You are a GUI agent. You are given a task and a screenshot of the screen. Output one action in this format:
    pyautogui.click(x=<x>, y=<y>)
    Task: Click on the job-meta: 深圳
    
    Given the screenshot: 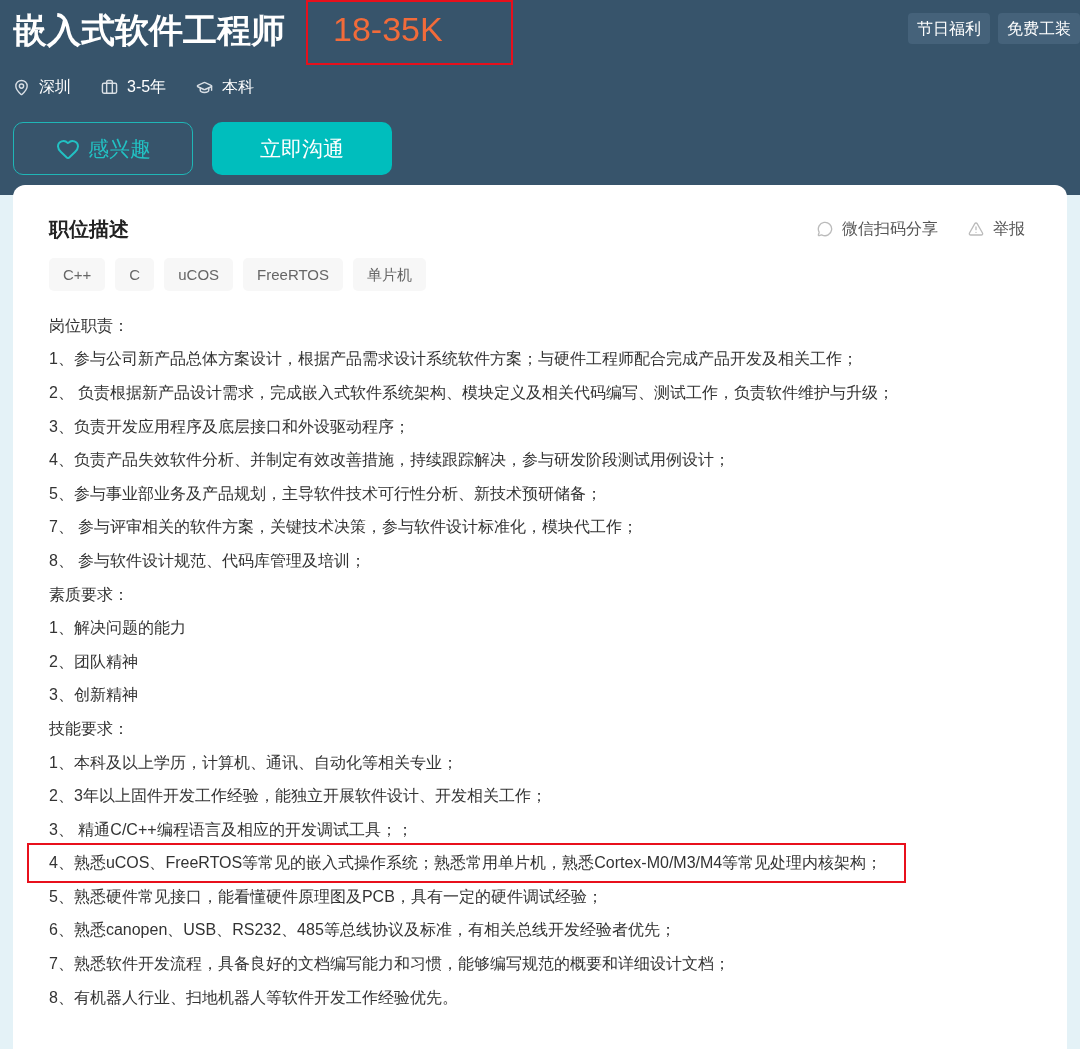 What is the action you would take?
    pyautogui.click(x=55, y=87)
    